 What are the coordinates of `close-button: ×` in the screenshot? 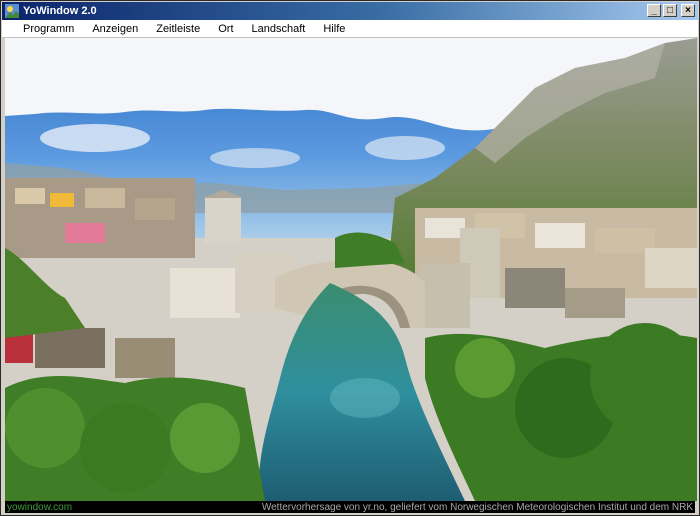 It's located at (688, 10).